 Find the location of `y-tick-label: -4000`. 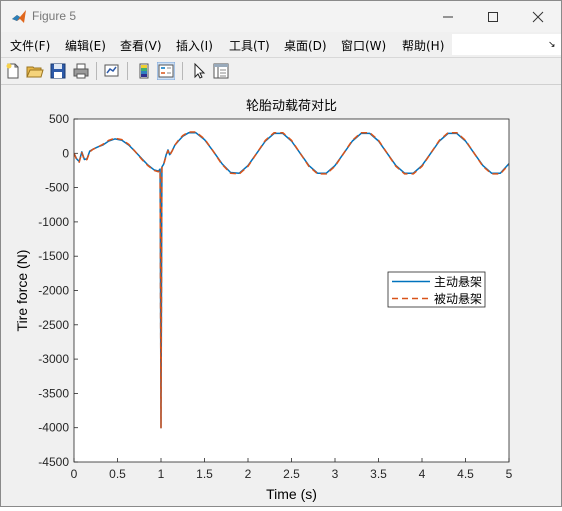

y-tick-label: -4000 is located at coordinates (53, 428).